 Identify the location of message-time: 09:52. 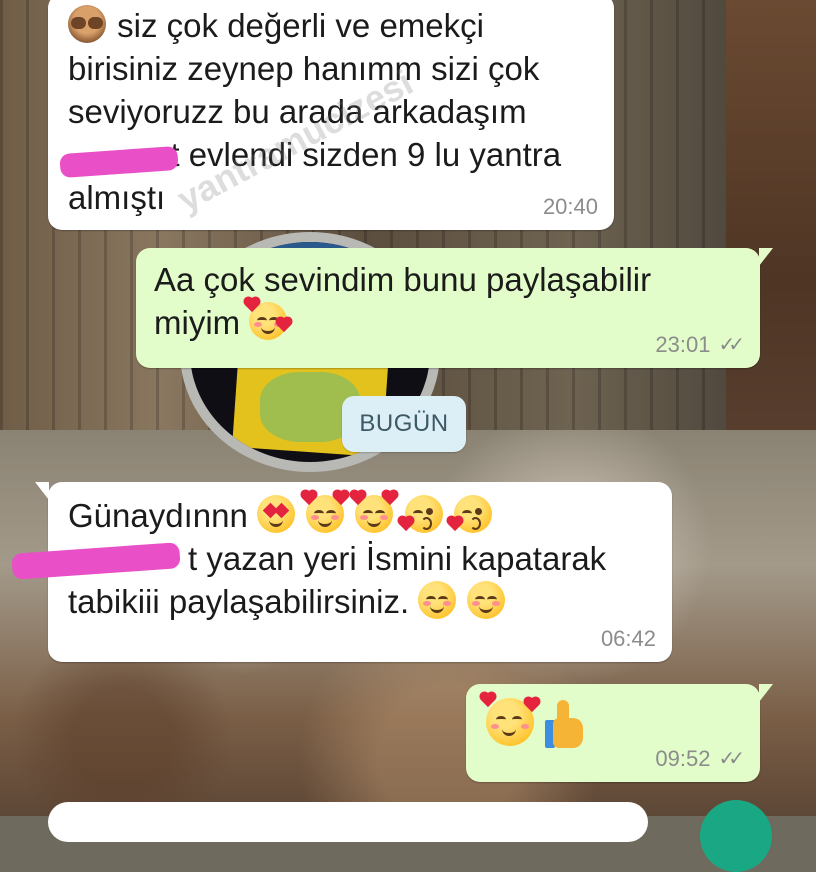
(683, 758).